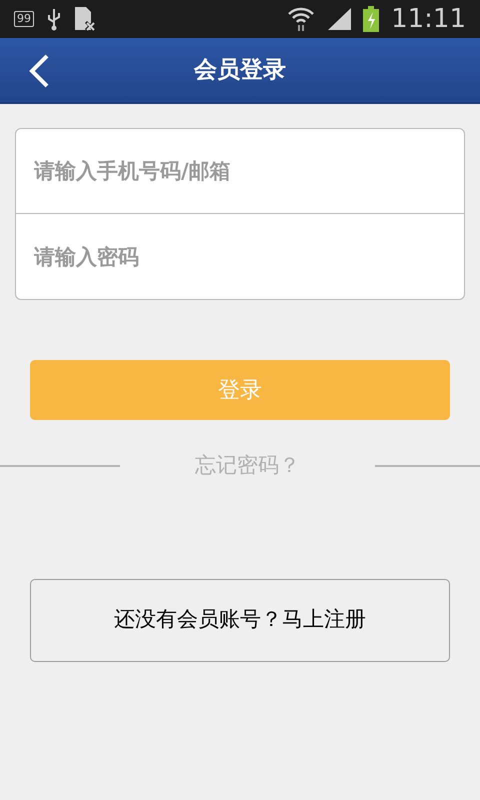 Image resolution: width=480 pixels, height=800 pixels. Describe the element at coordinates (301, 19) in the screenshot. I see `wifi-icon` at that location.